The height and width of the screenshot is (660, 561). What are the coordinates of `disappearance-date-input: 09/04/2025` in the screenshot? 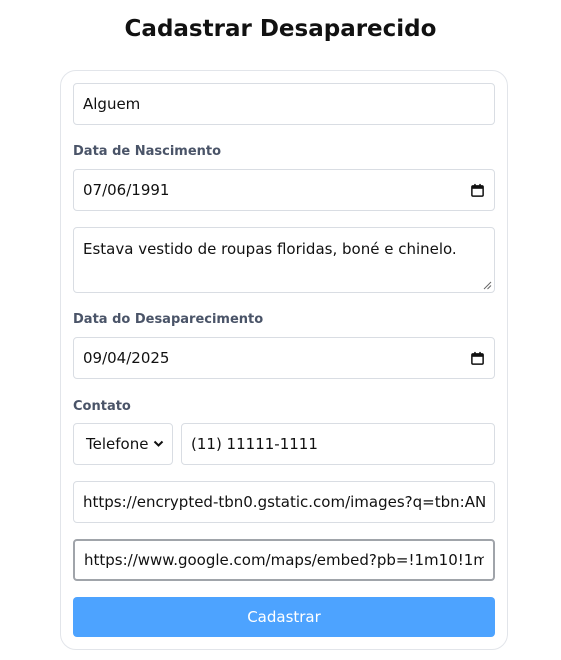 It's located at (284, 358).